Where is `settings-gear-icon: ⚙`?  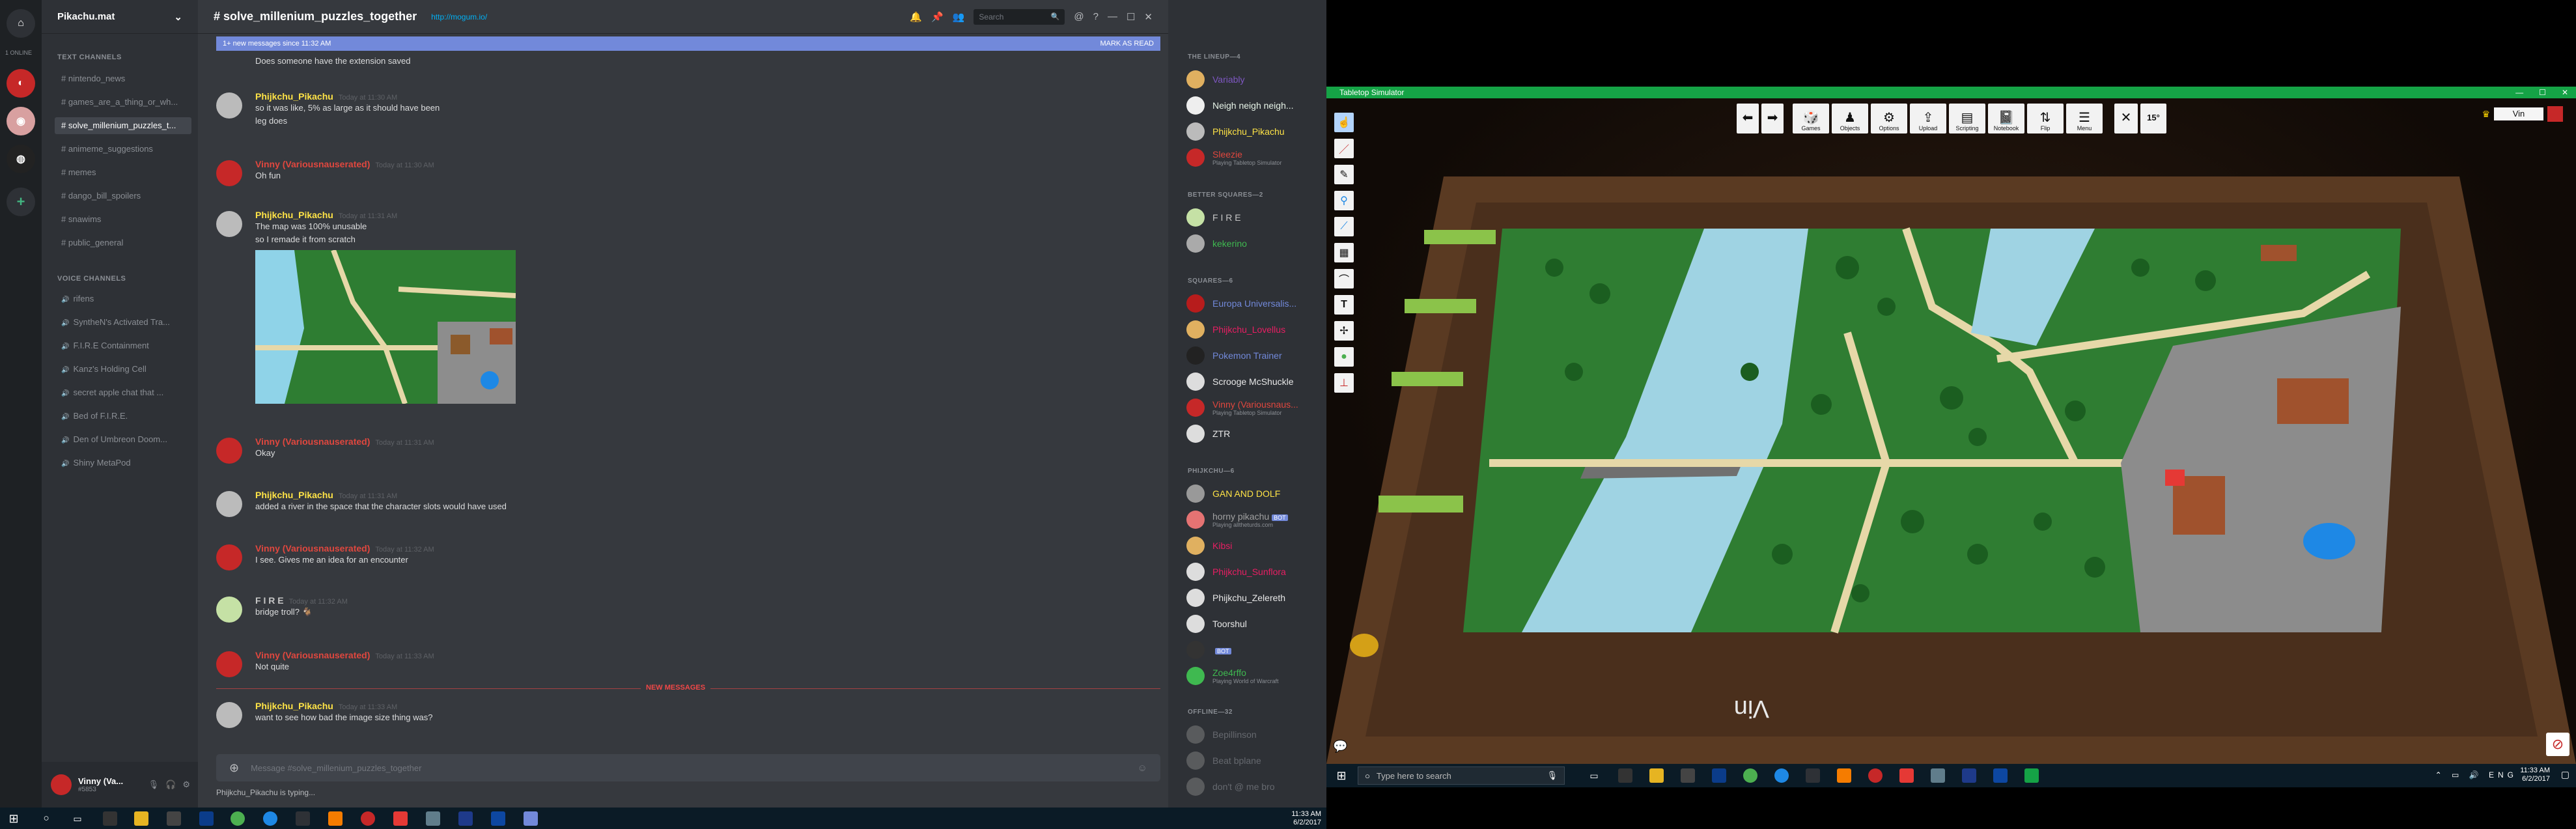
settings-gear-icon: ⚙ is located at coordinates (186, 785).